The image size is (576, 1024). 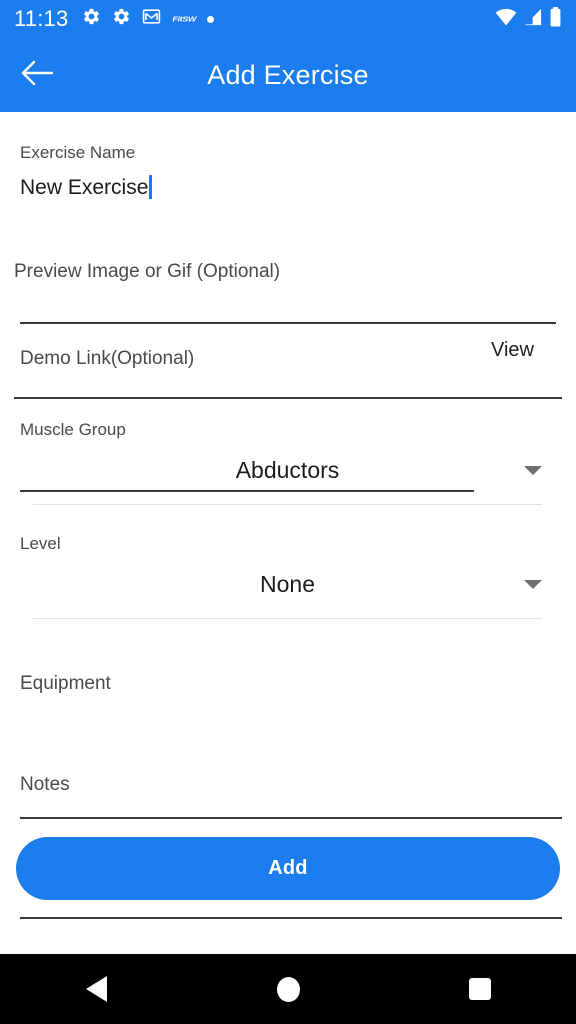 What do you see at coordinates (184, 19) in the screenshot?
I see `fitsw-logo-icon: FitSW` at bounding box center [184, 19].